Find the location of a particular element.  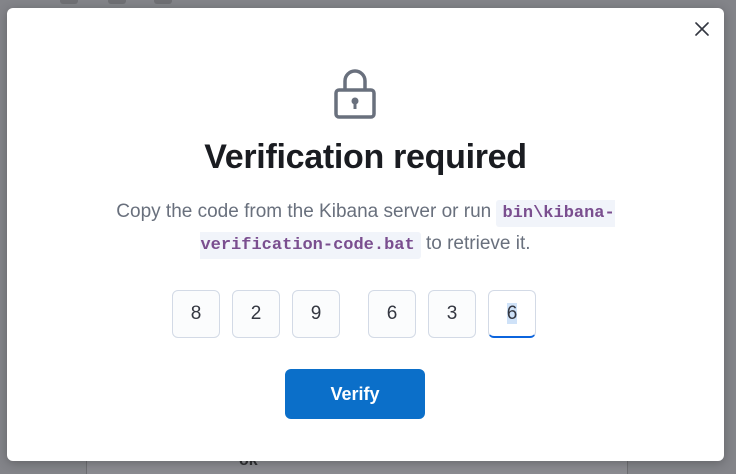

close-button is located at coordinates (702, 29).